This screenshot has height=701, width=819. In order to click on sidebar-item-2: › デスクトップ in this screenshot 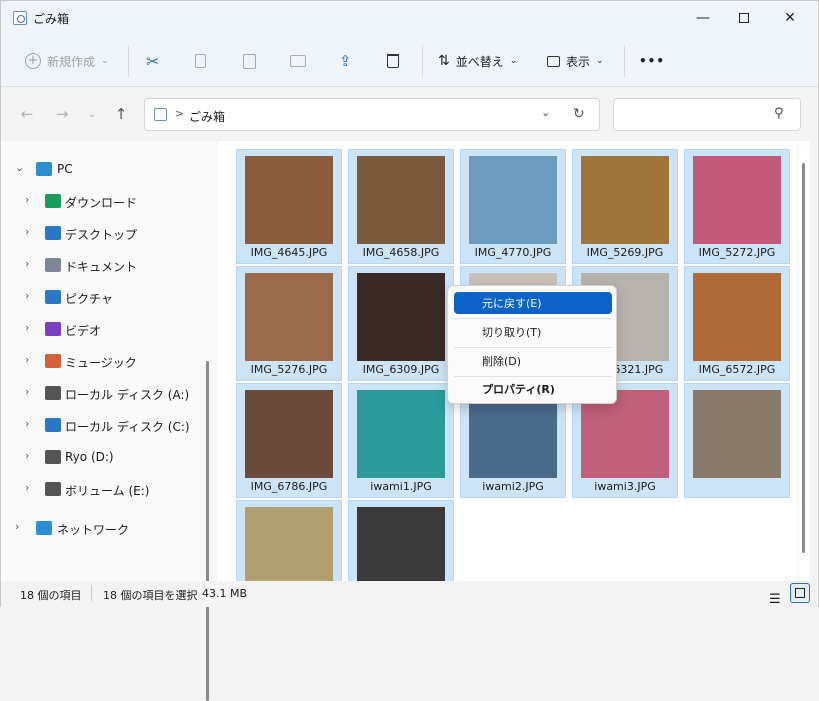, I will do `click(101, 233)`.